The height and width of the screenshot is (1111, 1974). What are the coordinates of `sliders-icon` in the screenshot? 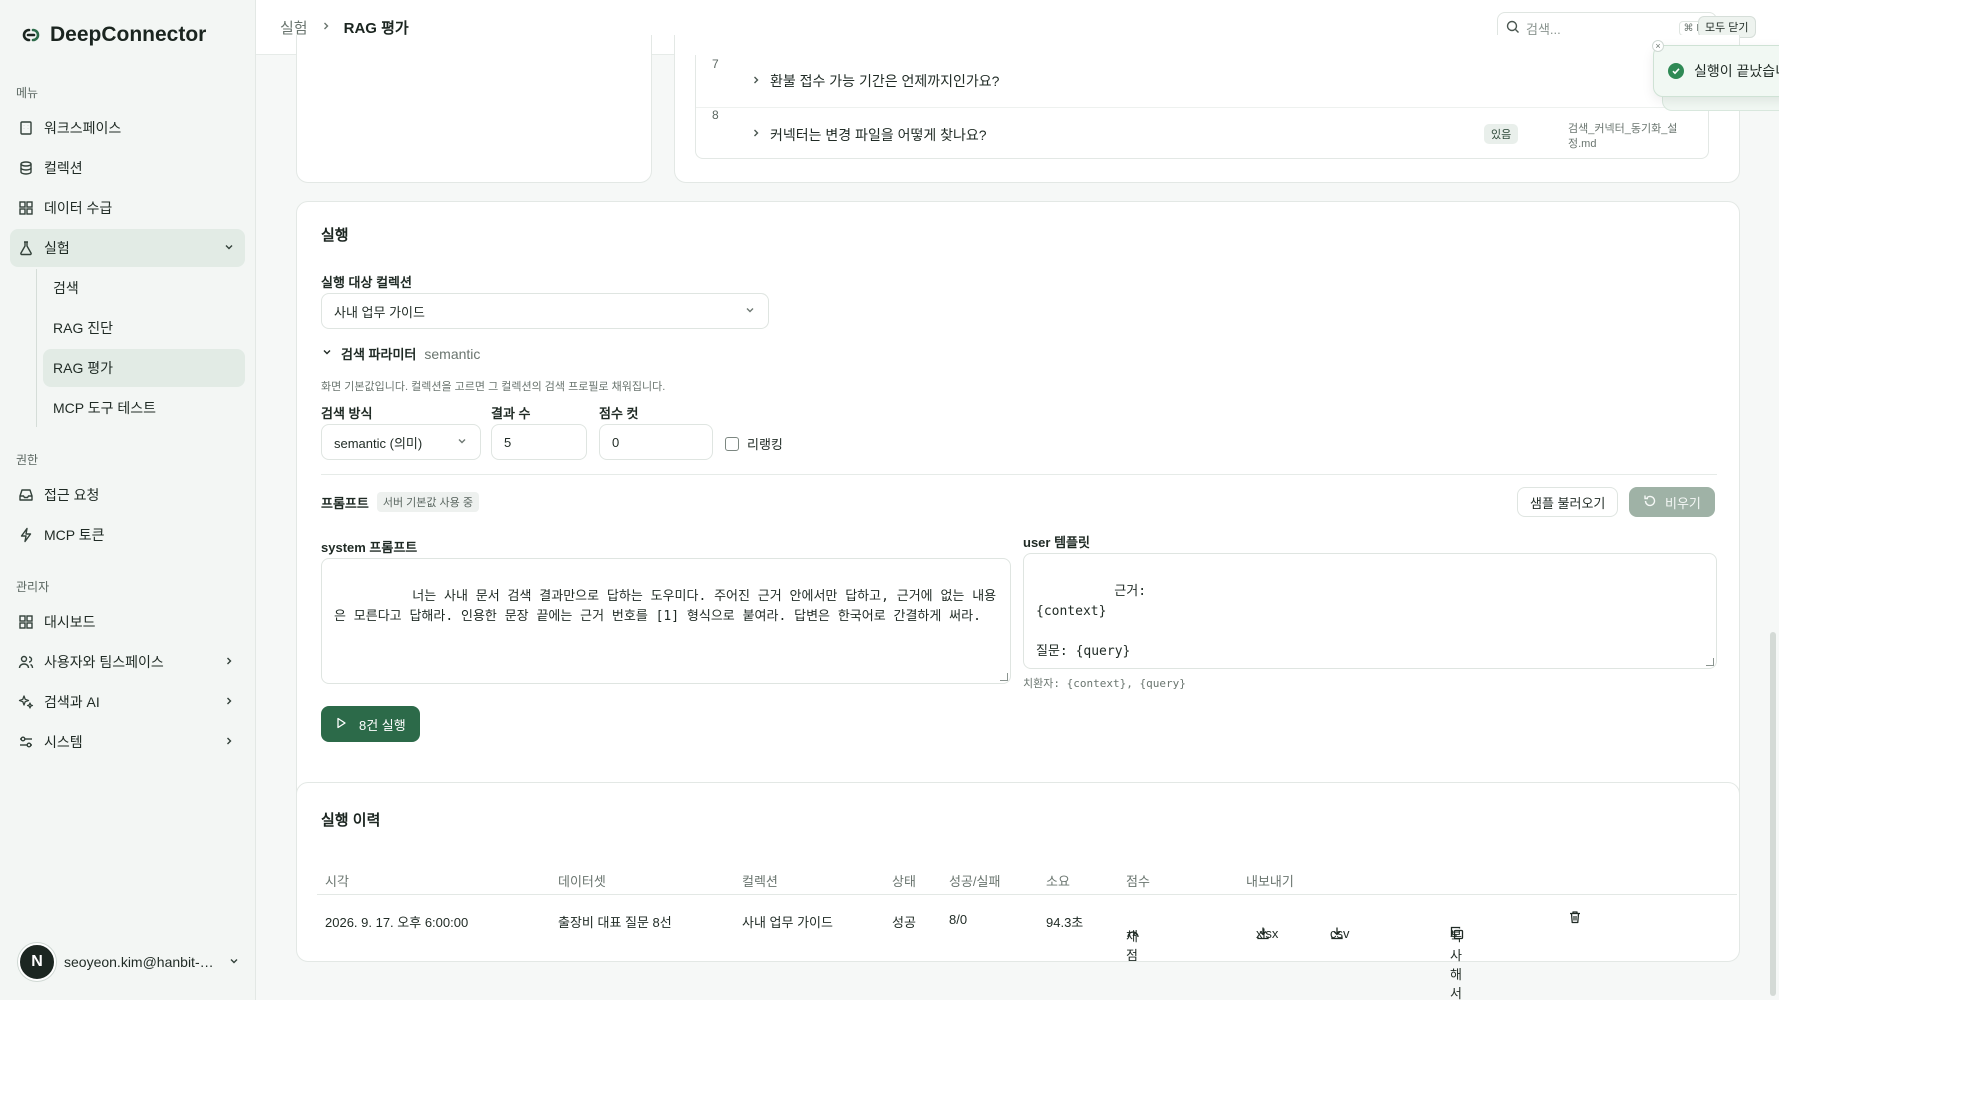 It's located at (26, 742).